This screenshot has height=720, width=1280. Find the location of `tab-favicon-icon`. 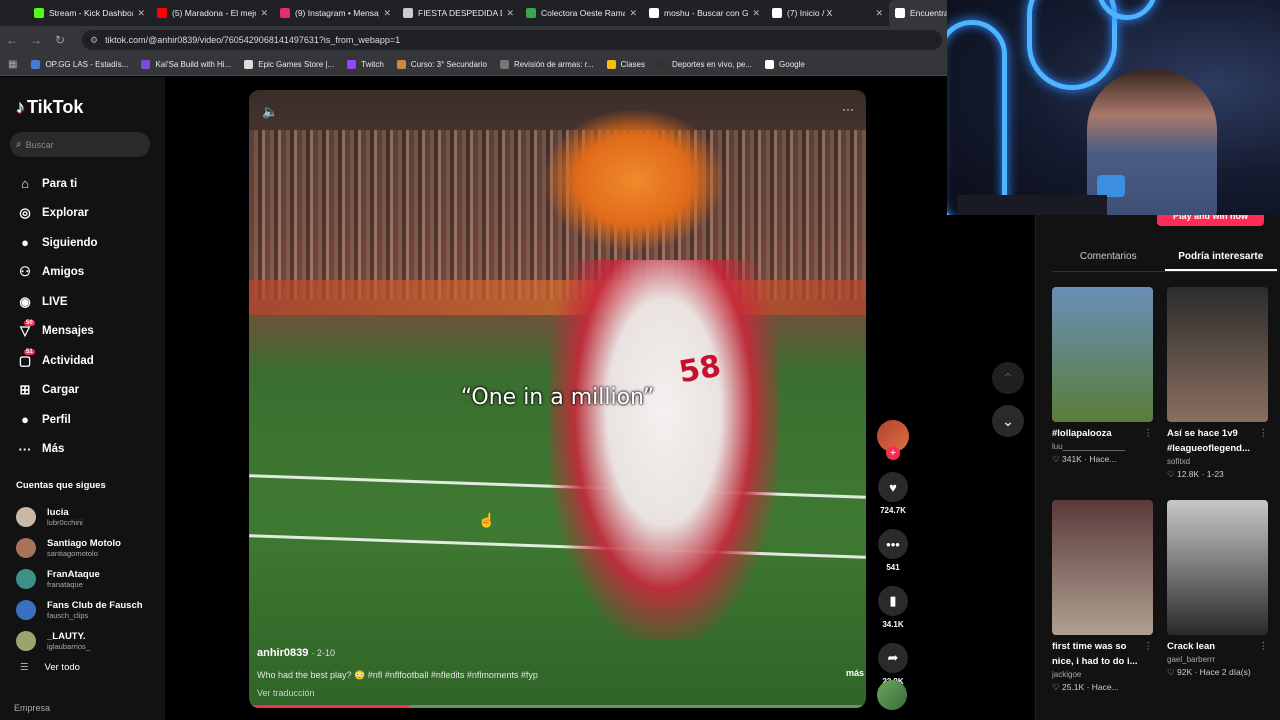

tab-favicon-icon is located at coordinates (285, 13).